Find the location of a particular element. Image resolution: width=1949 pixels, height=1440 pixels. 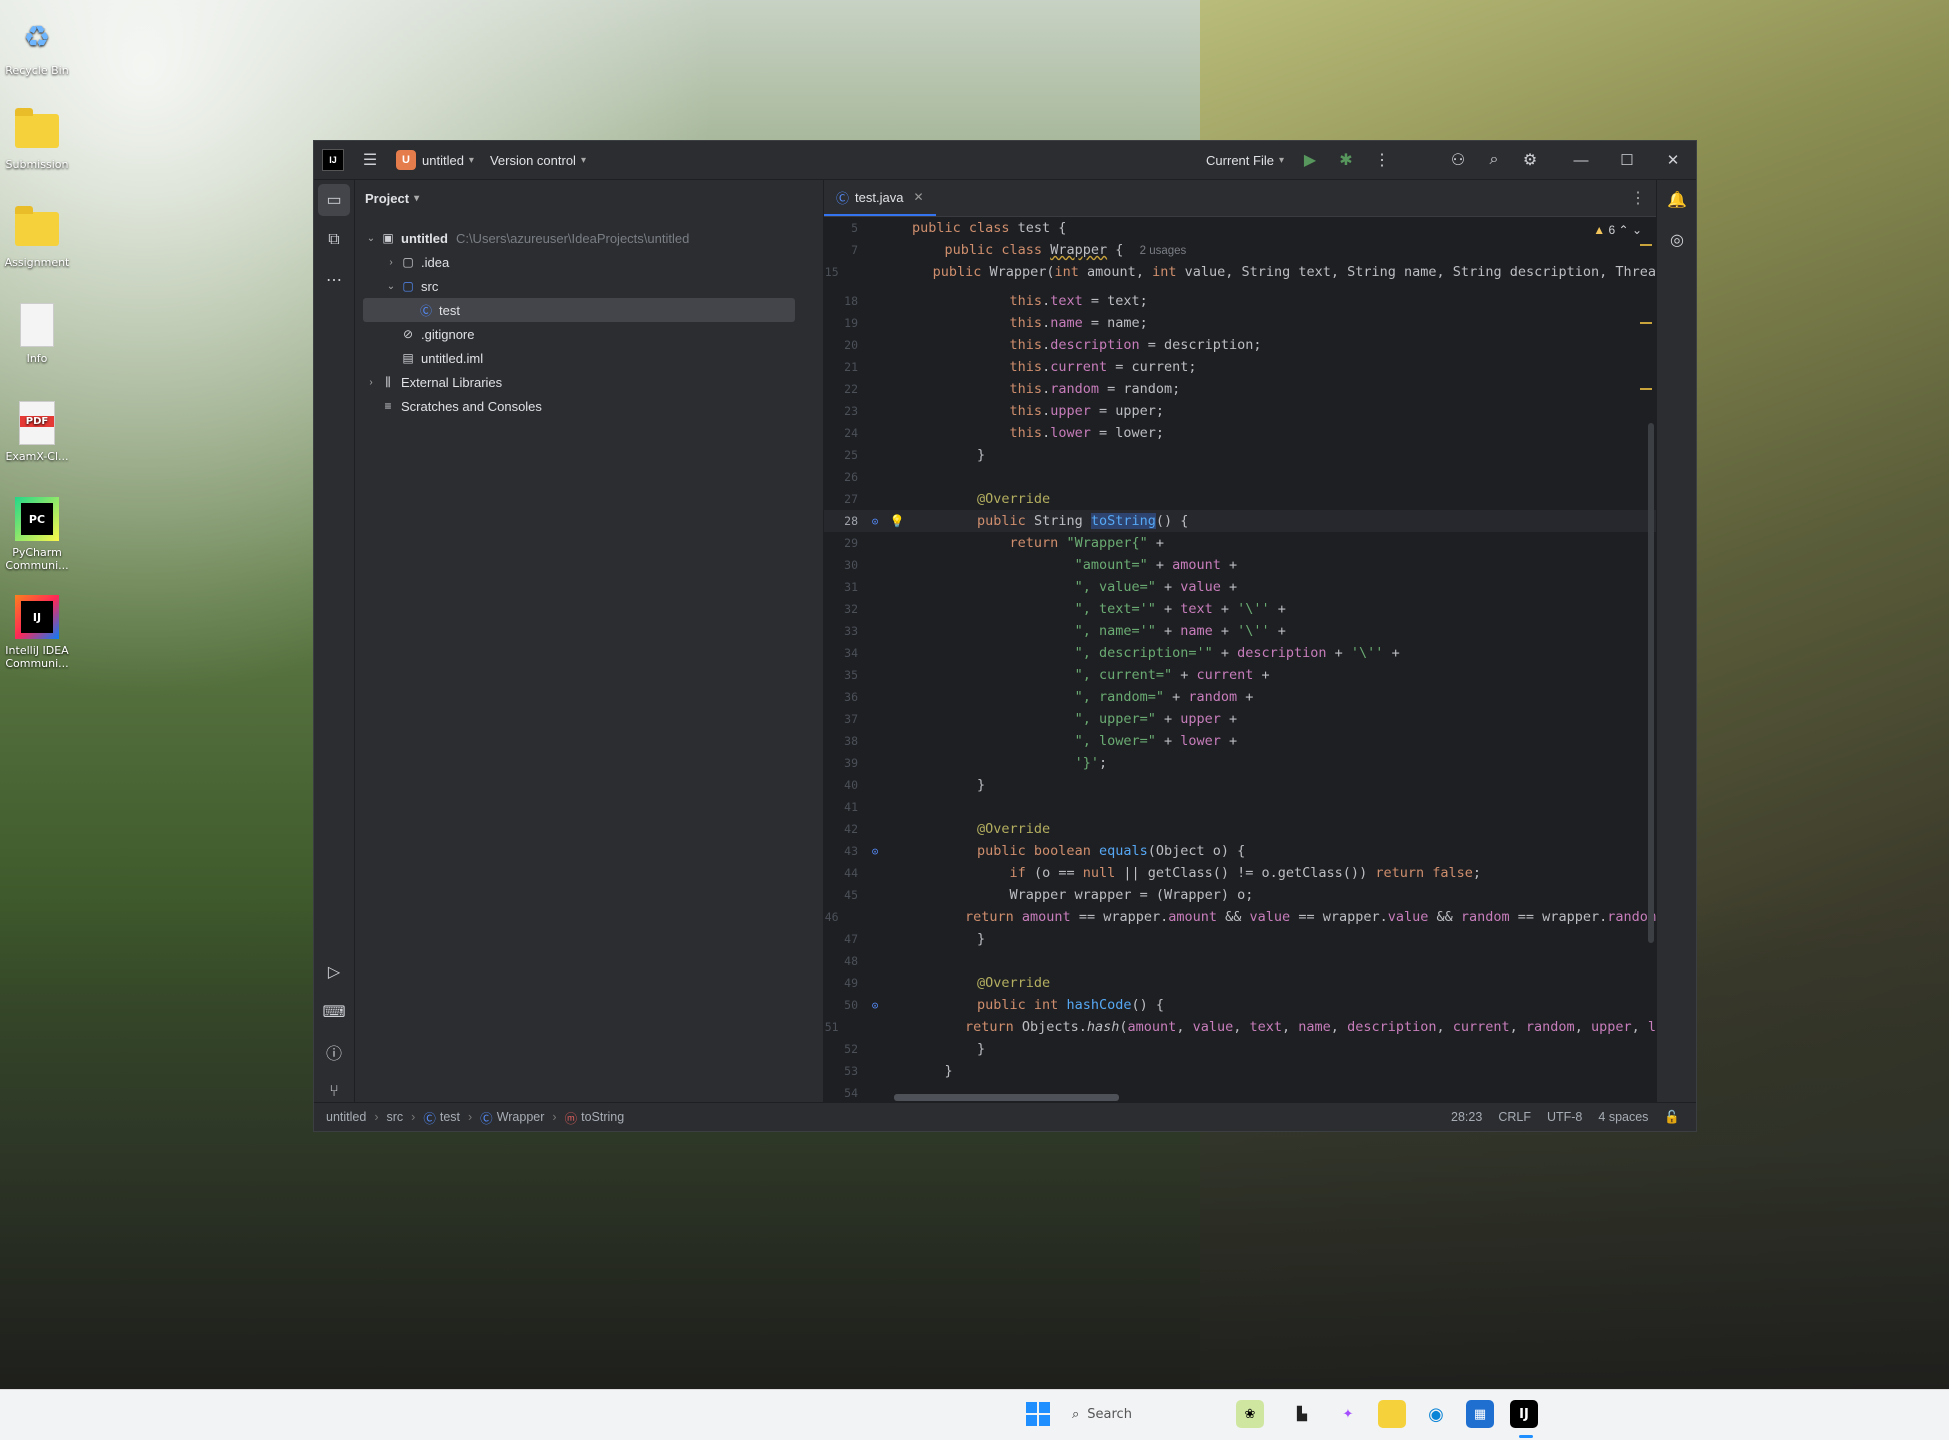

lightbulb-icon: 💡 is located at coordinates (897, 521).